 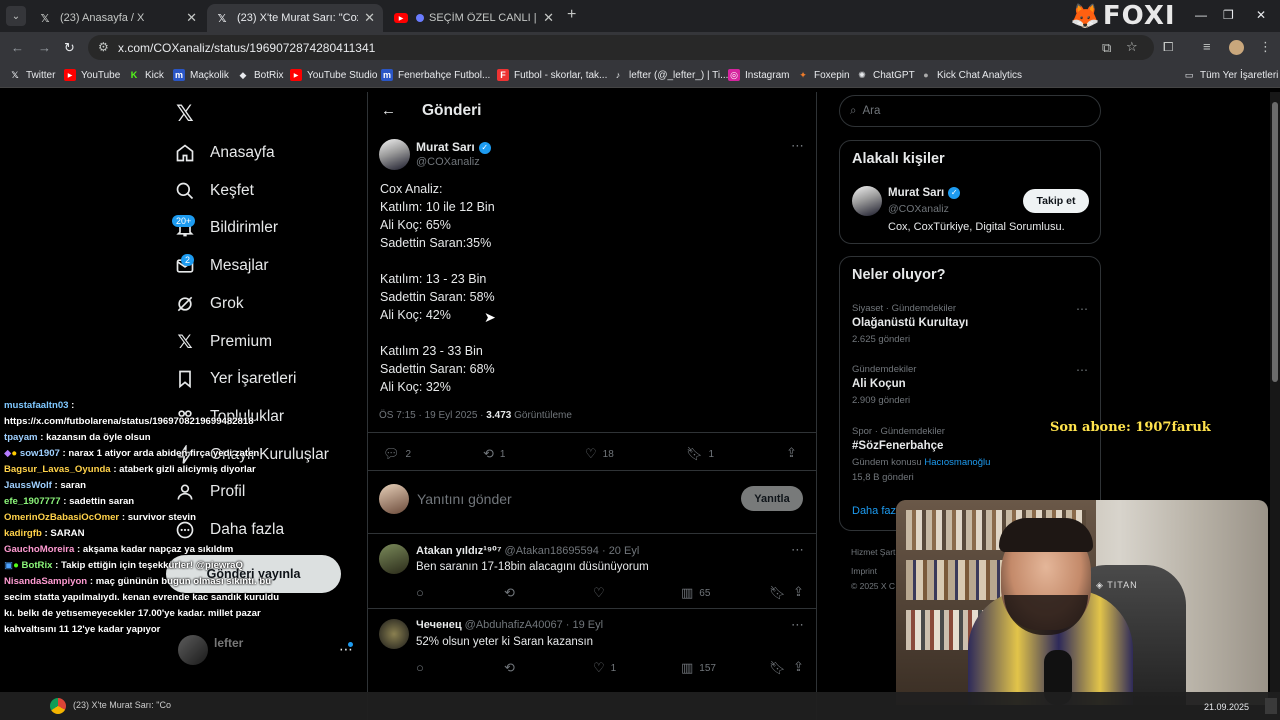 What do you see at coordinates (474, 18) in the screenshot?
I see `tab-youtube: ▶ SEÇİM ÖZEL CANLI | Kulübü ✕` at bounding box center [474, 18].